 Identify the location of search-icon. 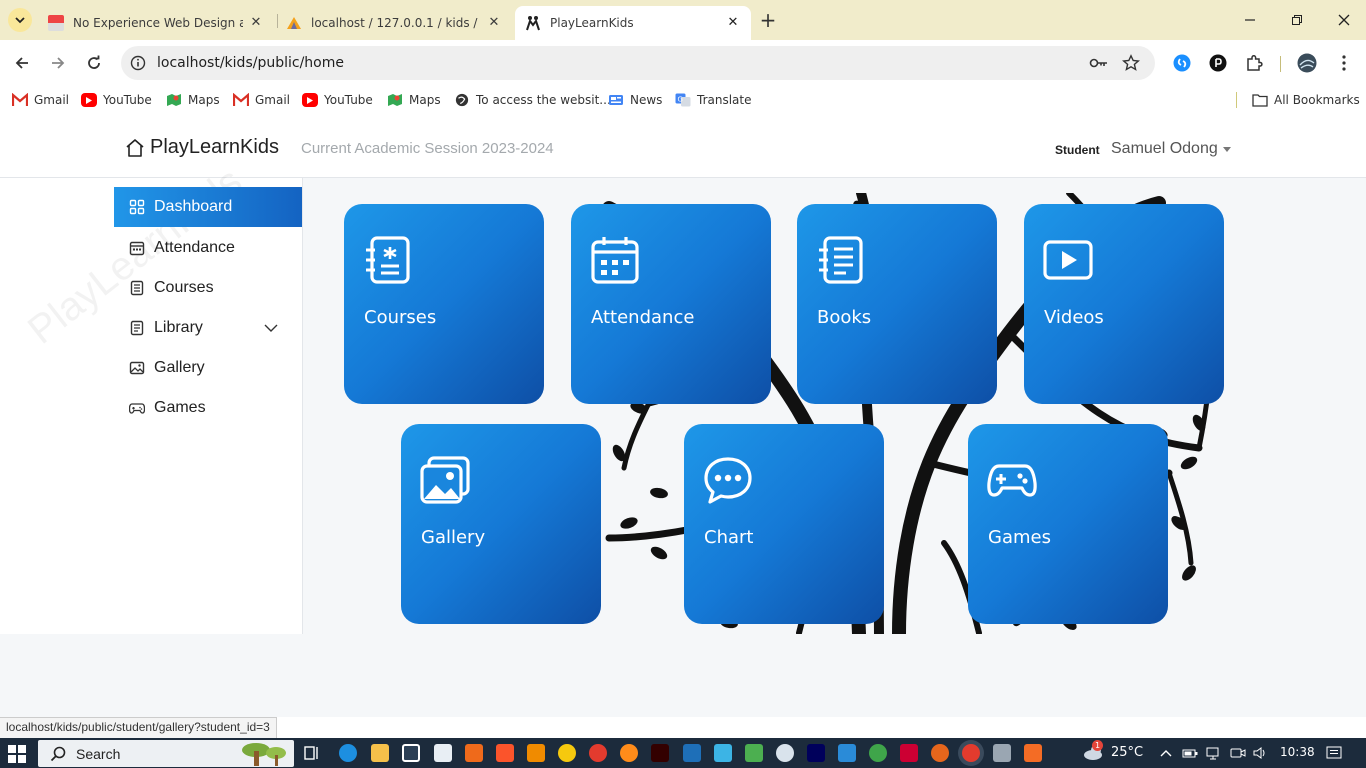
(58, 754).